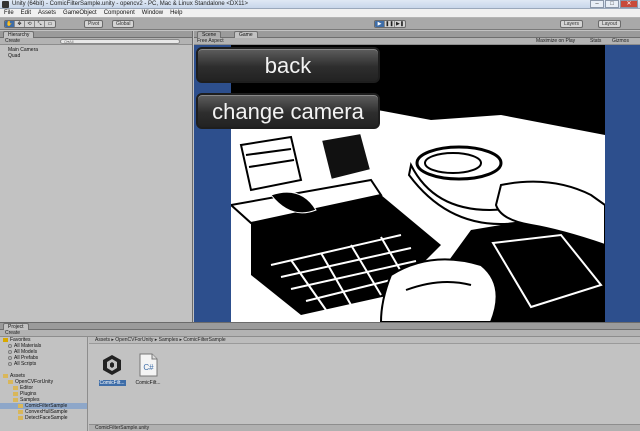  Describe the element at coordinates (597, 4) in the screenshot. I see `minimize-button: –` at that location.